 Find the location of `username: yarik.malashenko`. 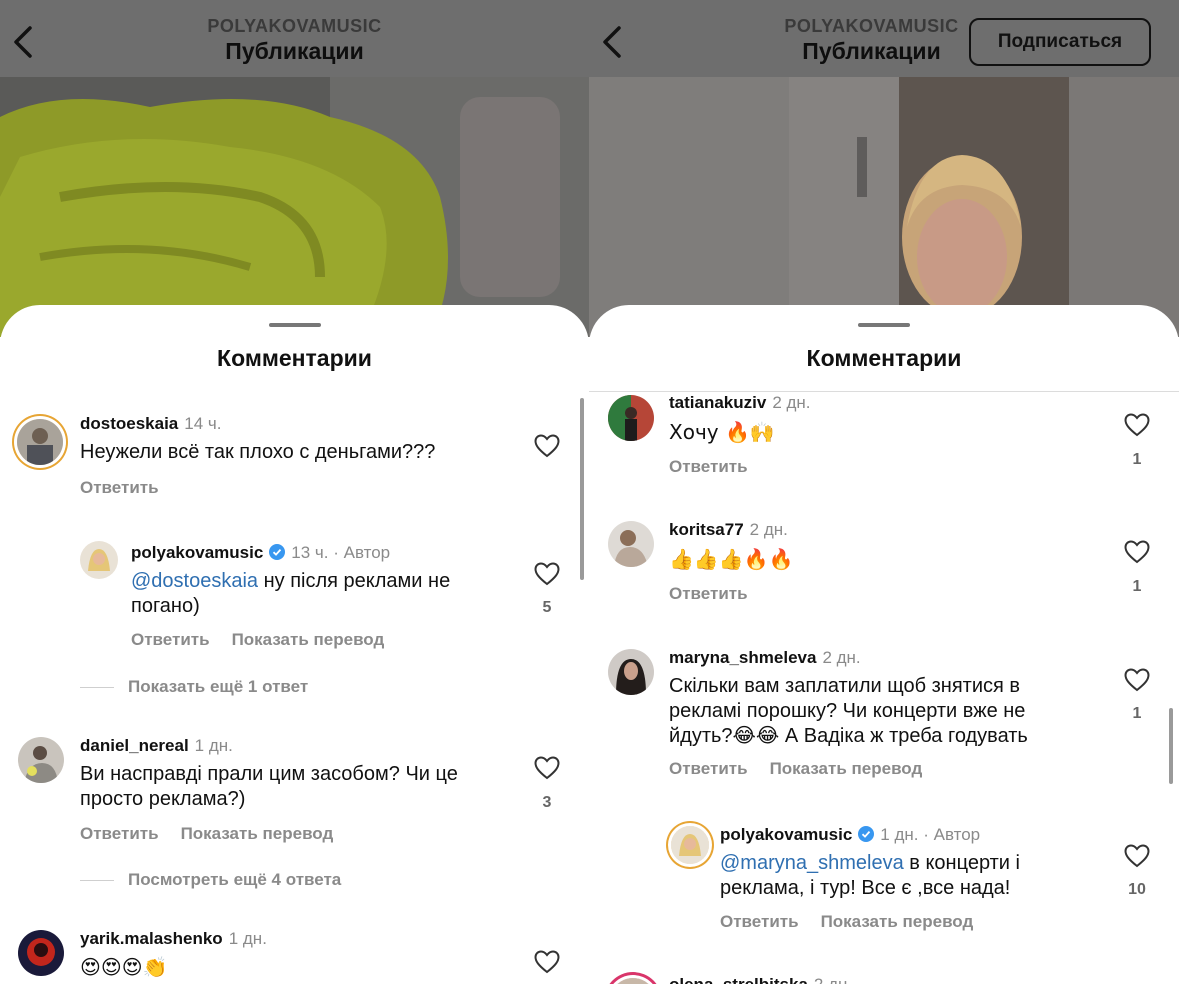

username: yarik.malashenko is located at coordinates (151, 938).